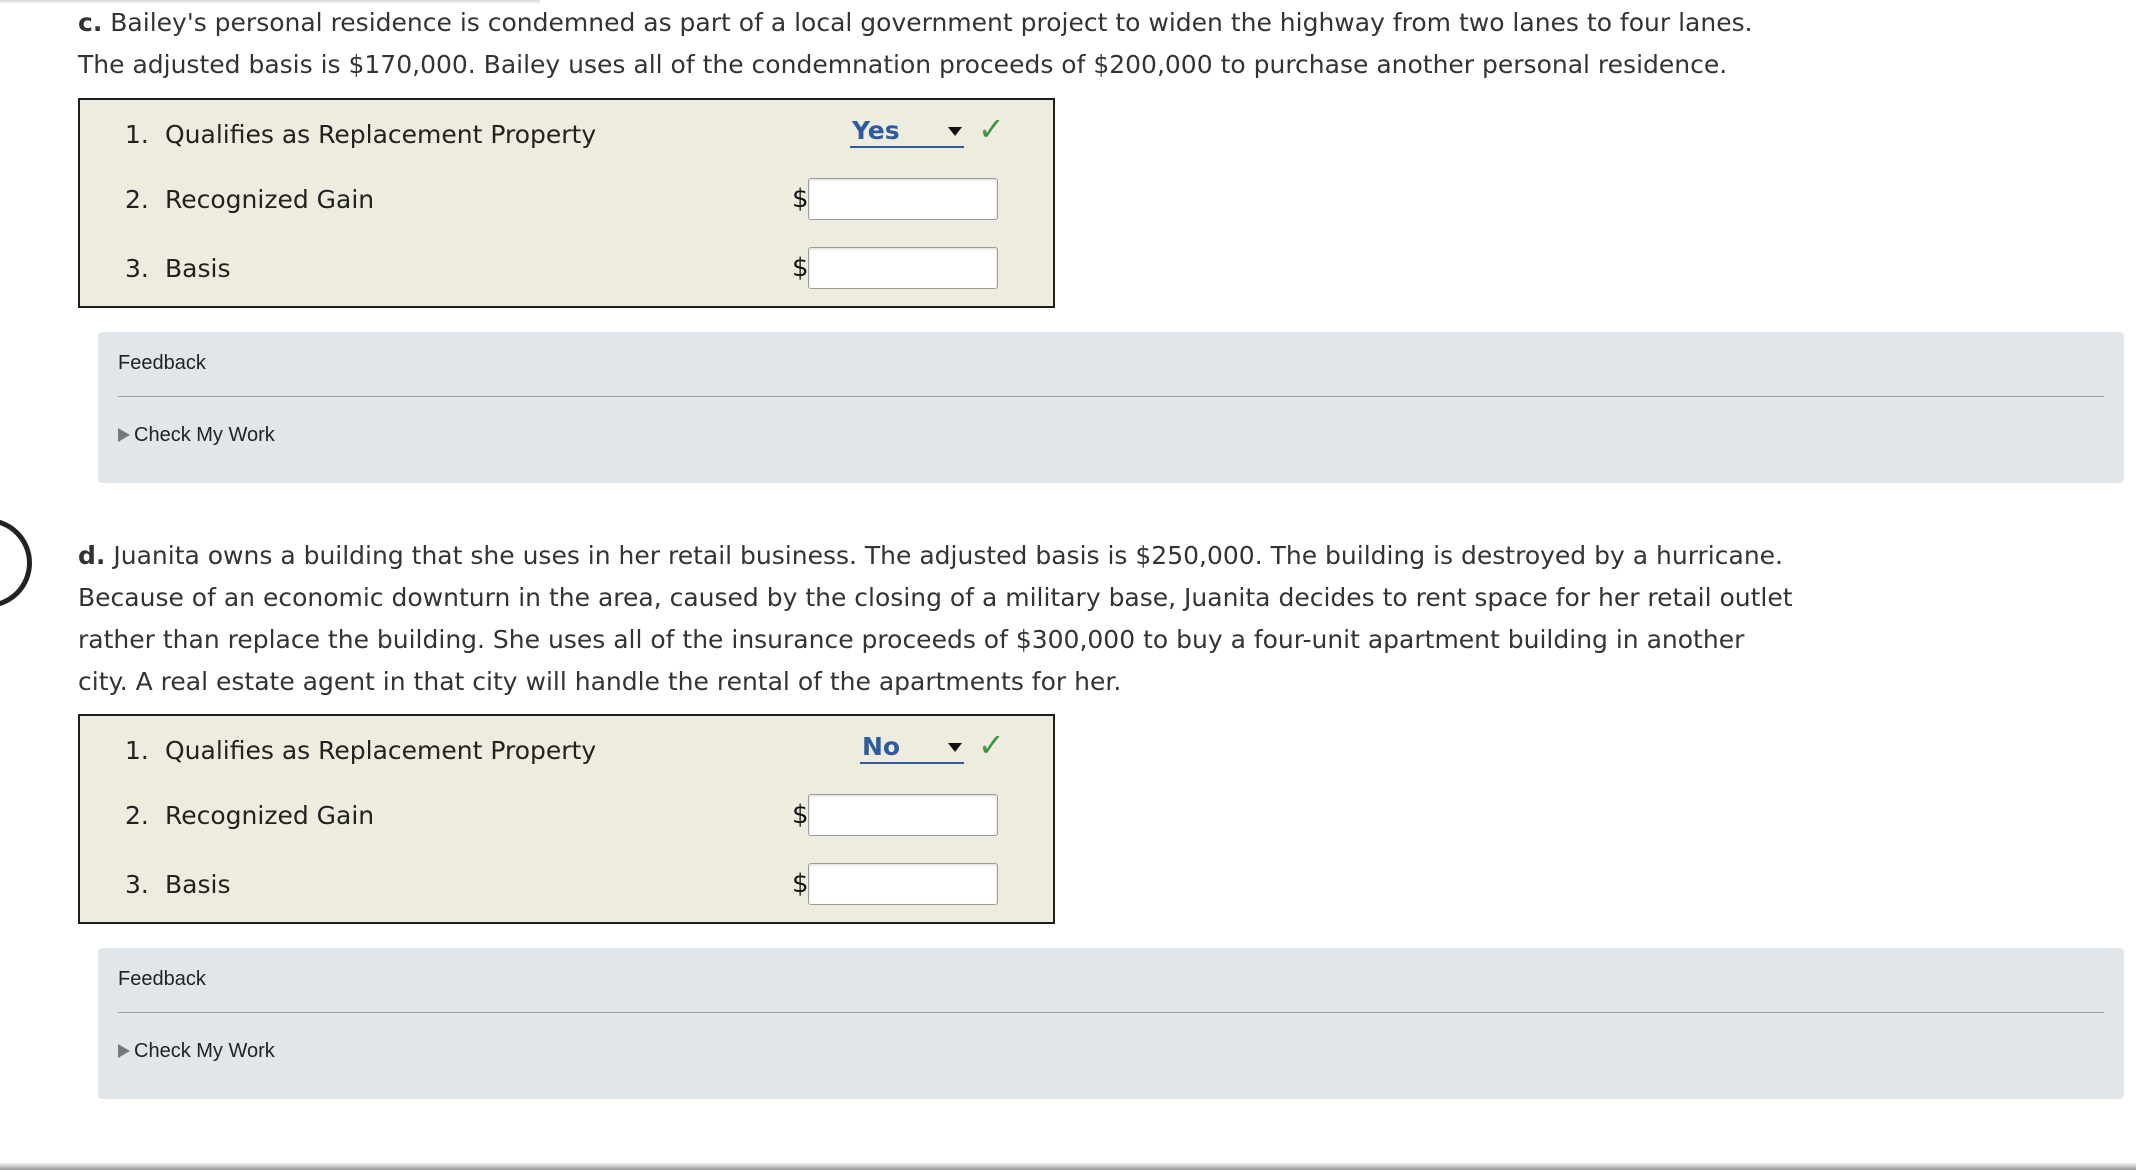  What do you see at coordinates (881, 746) in the screenshot?
I see `dropdown-value: No` at bounding box center [881, 746].